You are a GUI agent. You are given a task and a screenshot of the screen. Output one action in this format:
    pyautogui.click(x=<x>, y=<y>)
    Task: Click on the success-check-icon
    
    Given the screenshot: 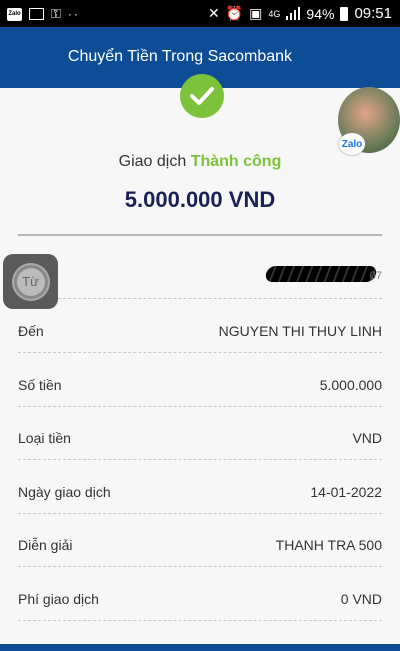 What is the action you would take?
    pyautogui.click(x=202, y=96)
    